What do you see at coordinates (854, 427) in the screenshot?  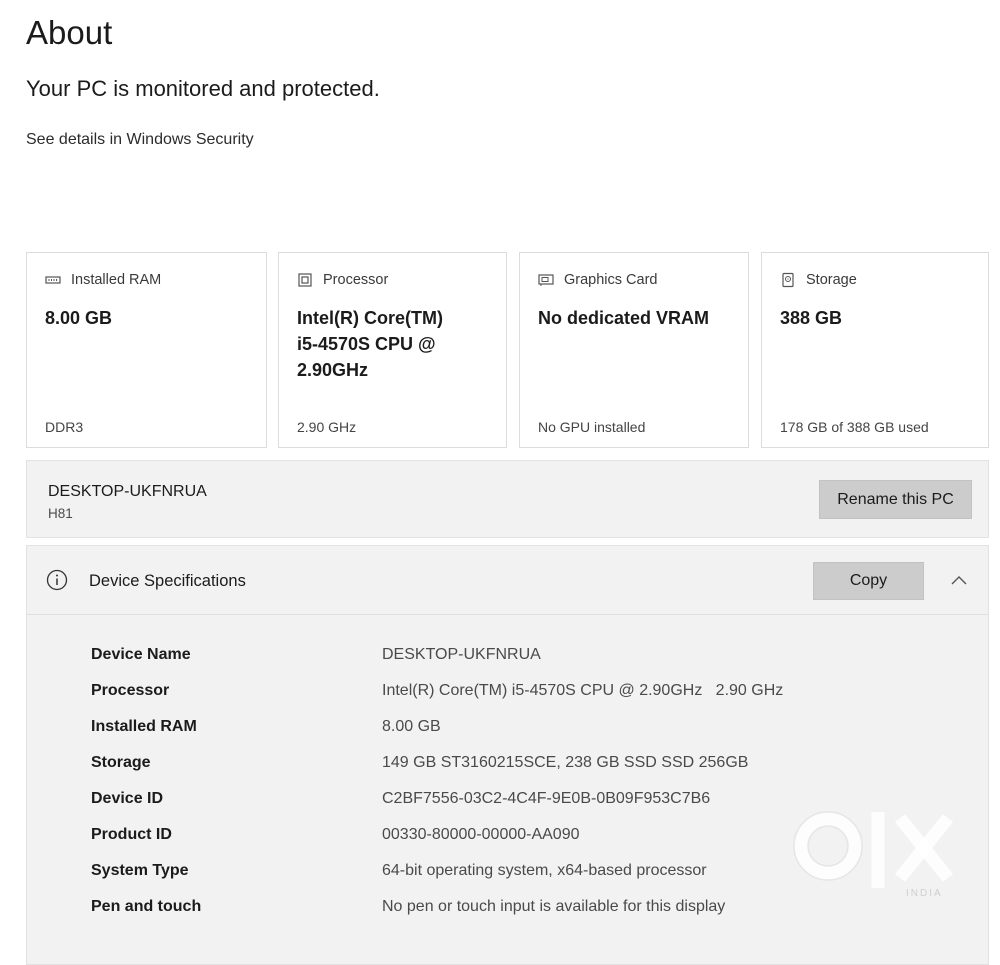 I see `card-sub: 178 GB of 388 GB used` at bounding box center [854, 427].